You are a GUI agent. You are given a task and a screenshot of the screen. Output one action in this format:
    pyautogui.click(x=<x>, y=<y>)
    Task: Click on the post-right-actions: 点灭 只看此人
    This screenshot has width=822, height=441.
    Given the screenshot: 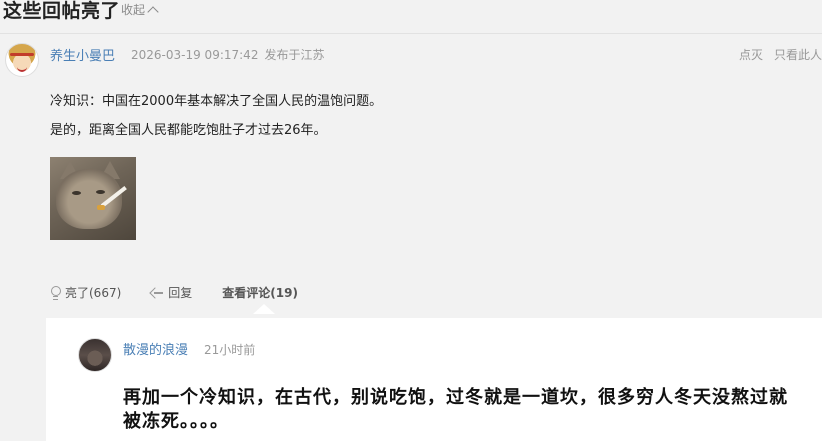 What is the action you would take?
    pyautogui.click(x=775, y=54)
    